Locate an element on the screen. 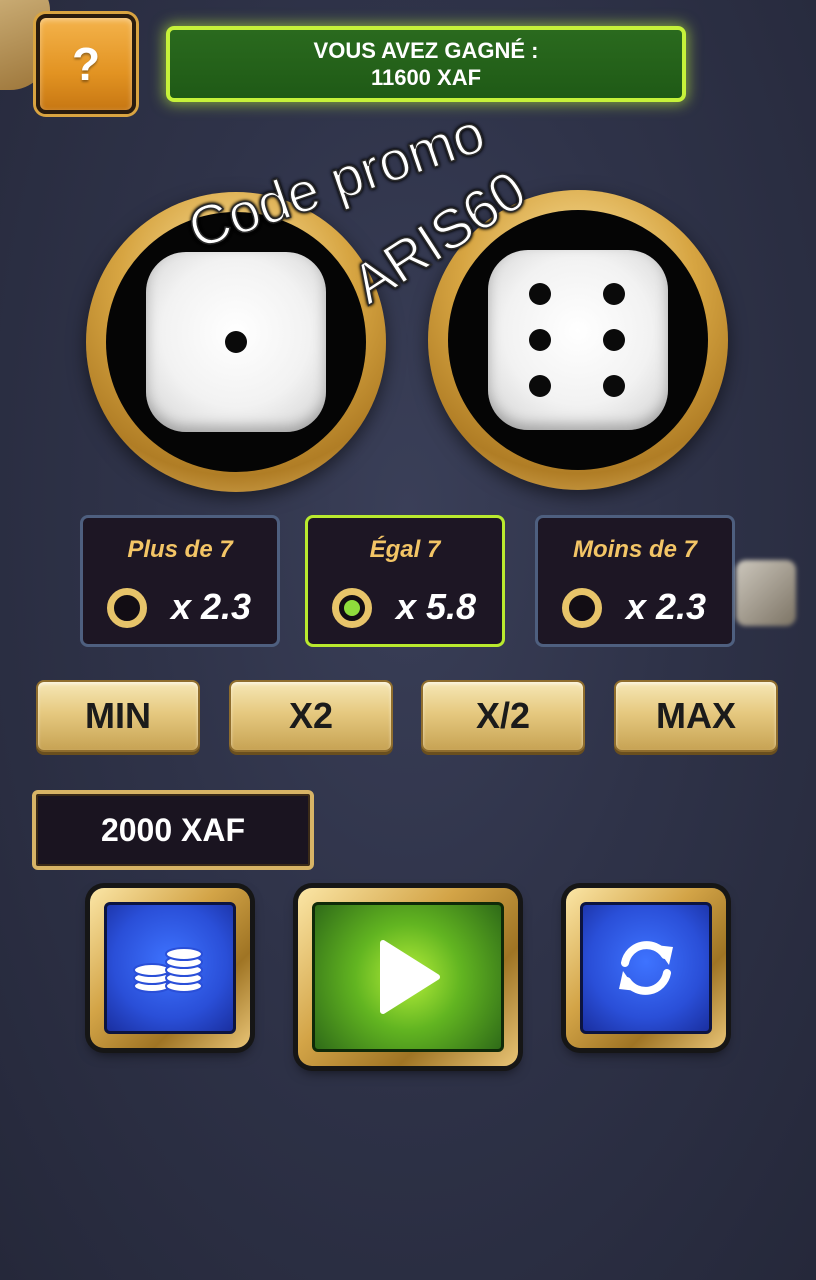 The image size is (816, 1280). die-right is located at coordinates (578, 340).